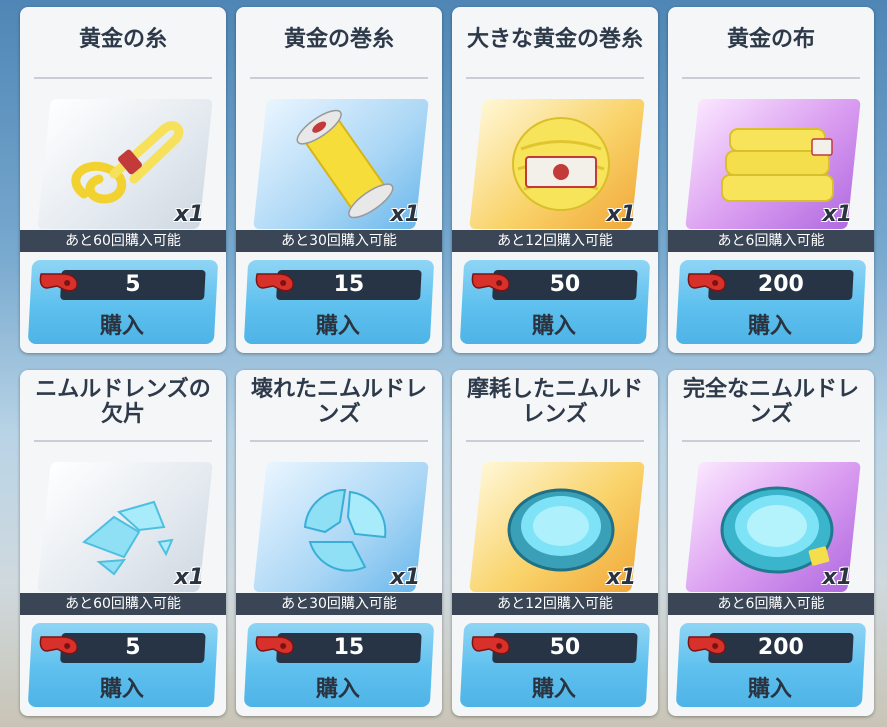 The image size is (887, 727). I want to click on item-name: 摩耗したニムルドレンズ, so click(554, 402).